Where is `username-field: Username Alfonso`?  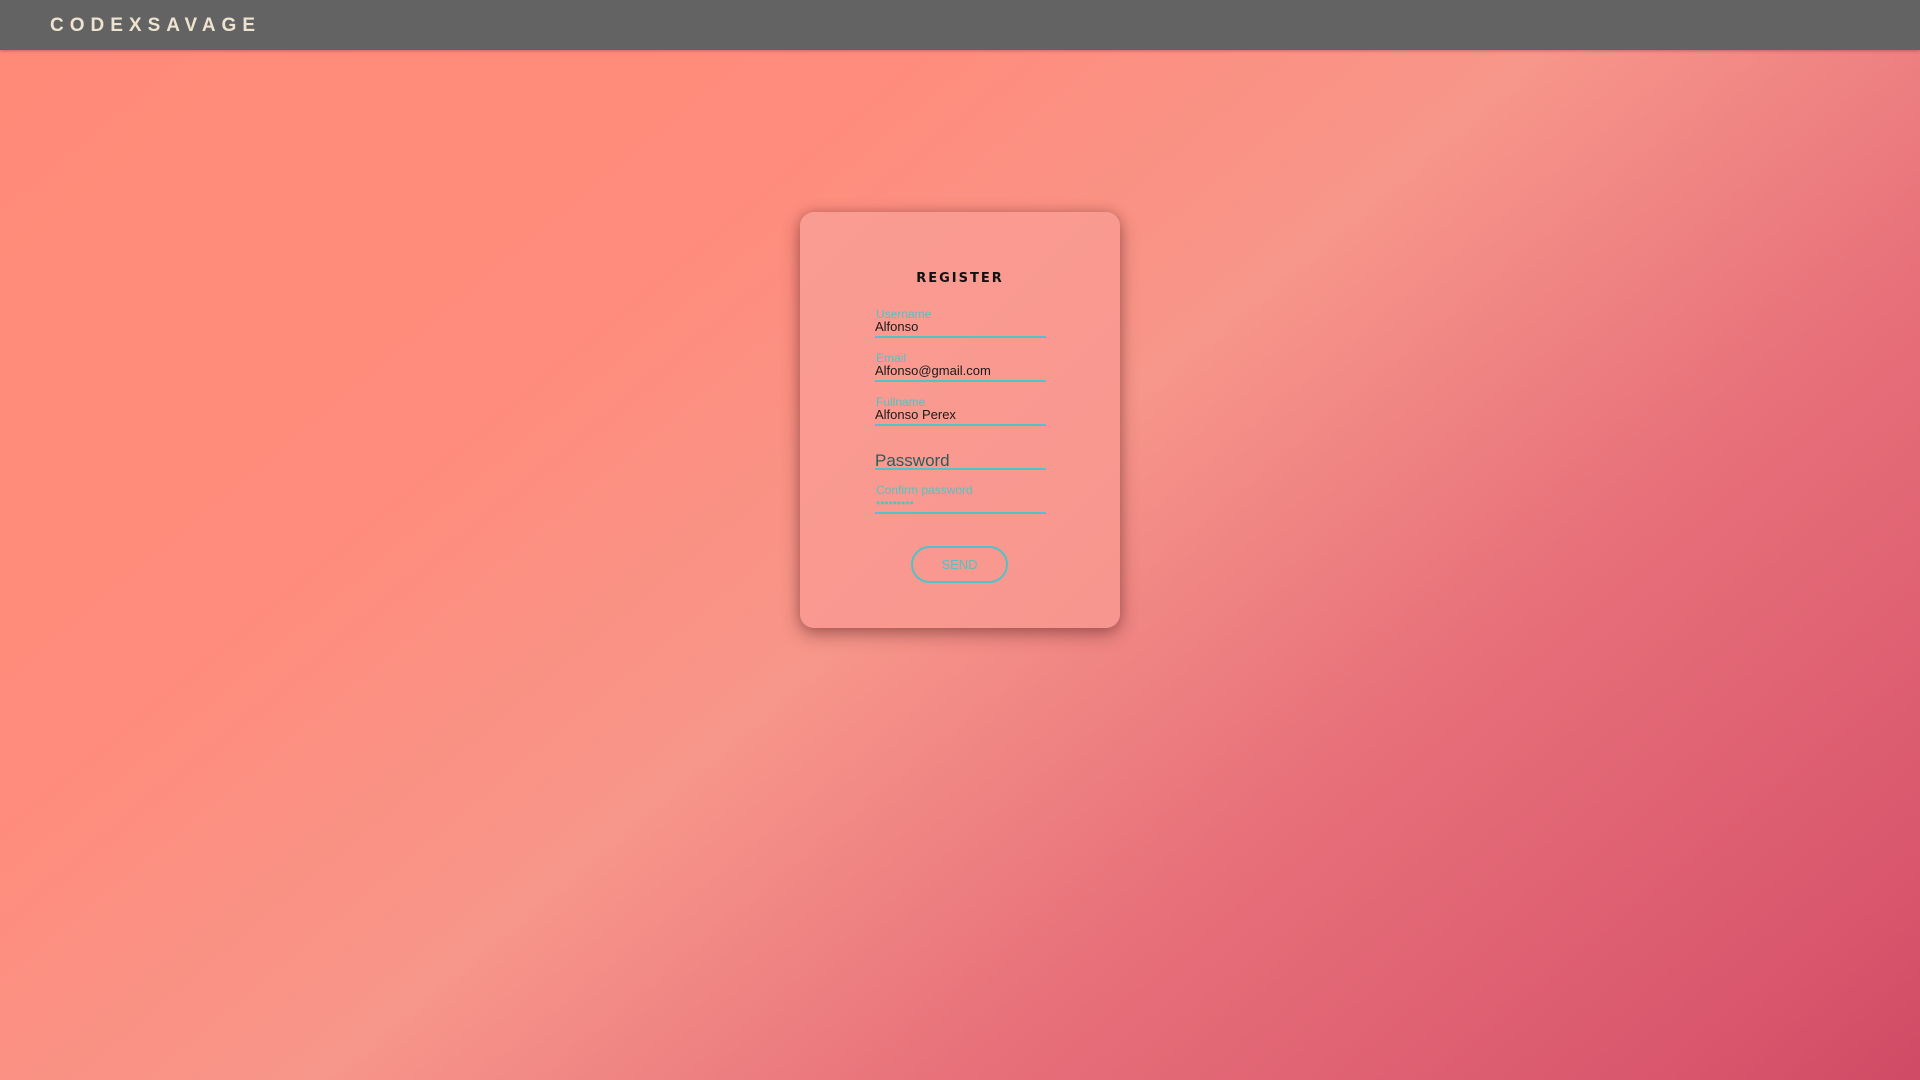
username-field: Username Alfonso is located at coordinates (960, 323).